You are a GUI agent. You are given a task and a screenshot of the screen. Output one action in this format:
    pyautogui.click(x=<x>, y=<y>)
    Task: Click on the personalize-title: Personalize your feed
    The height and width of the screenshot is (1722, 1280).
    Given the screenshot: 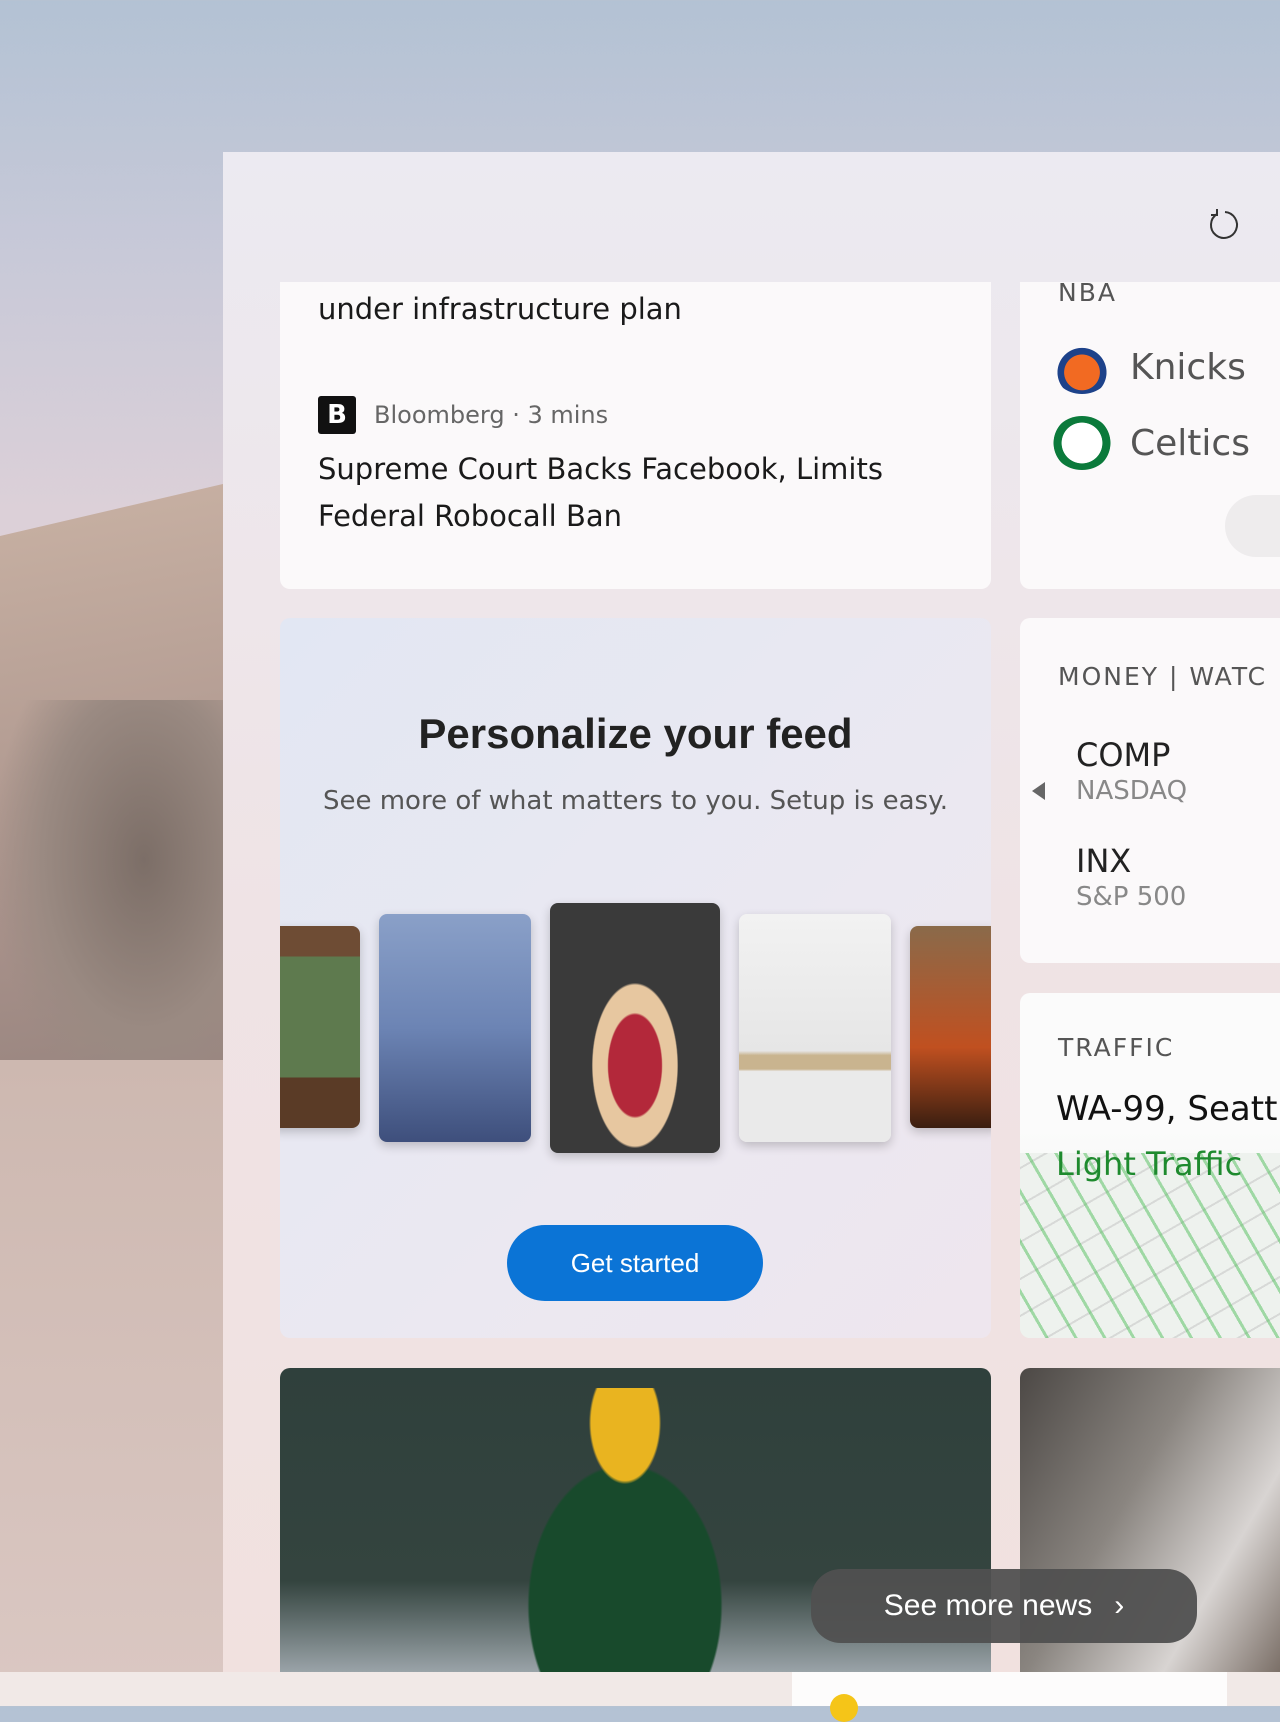 What is the action you would take?
    pyautogui.click(x=635, y=733)
    